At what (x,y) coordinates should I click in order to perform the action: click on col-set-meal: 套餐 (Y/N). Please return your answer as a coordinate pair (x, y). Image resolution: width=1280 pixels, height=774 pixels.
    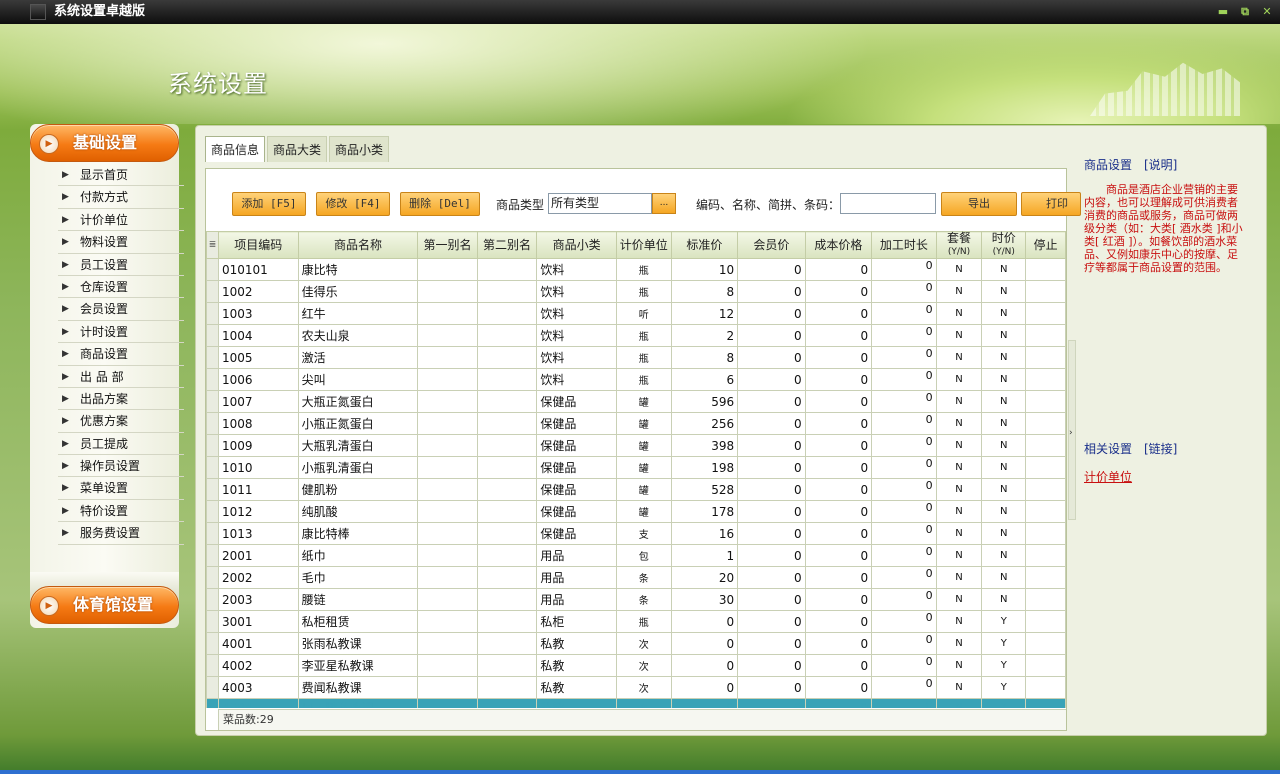
    Looking at the image, I should click on (959, 245).